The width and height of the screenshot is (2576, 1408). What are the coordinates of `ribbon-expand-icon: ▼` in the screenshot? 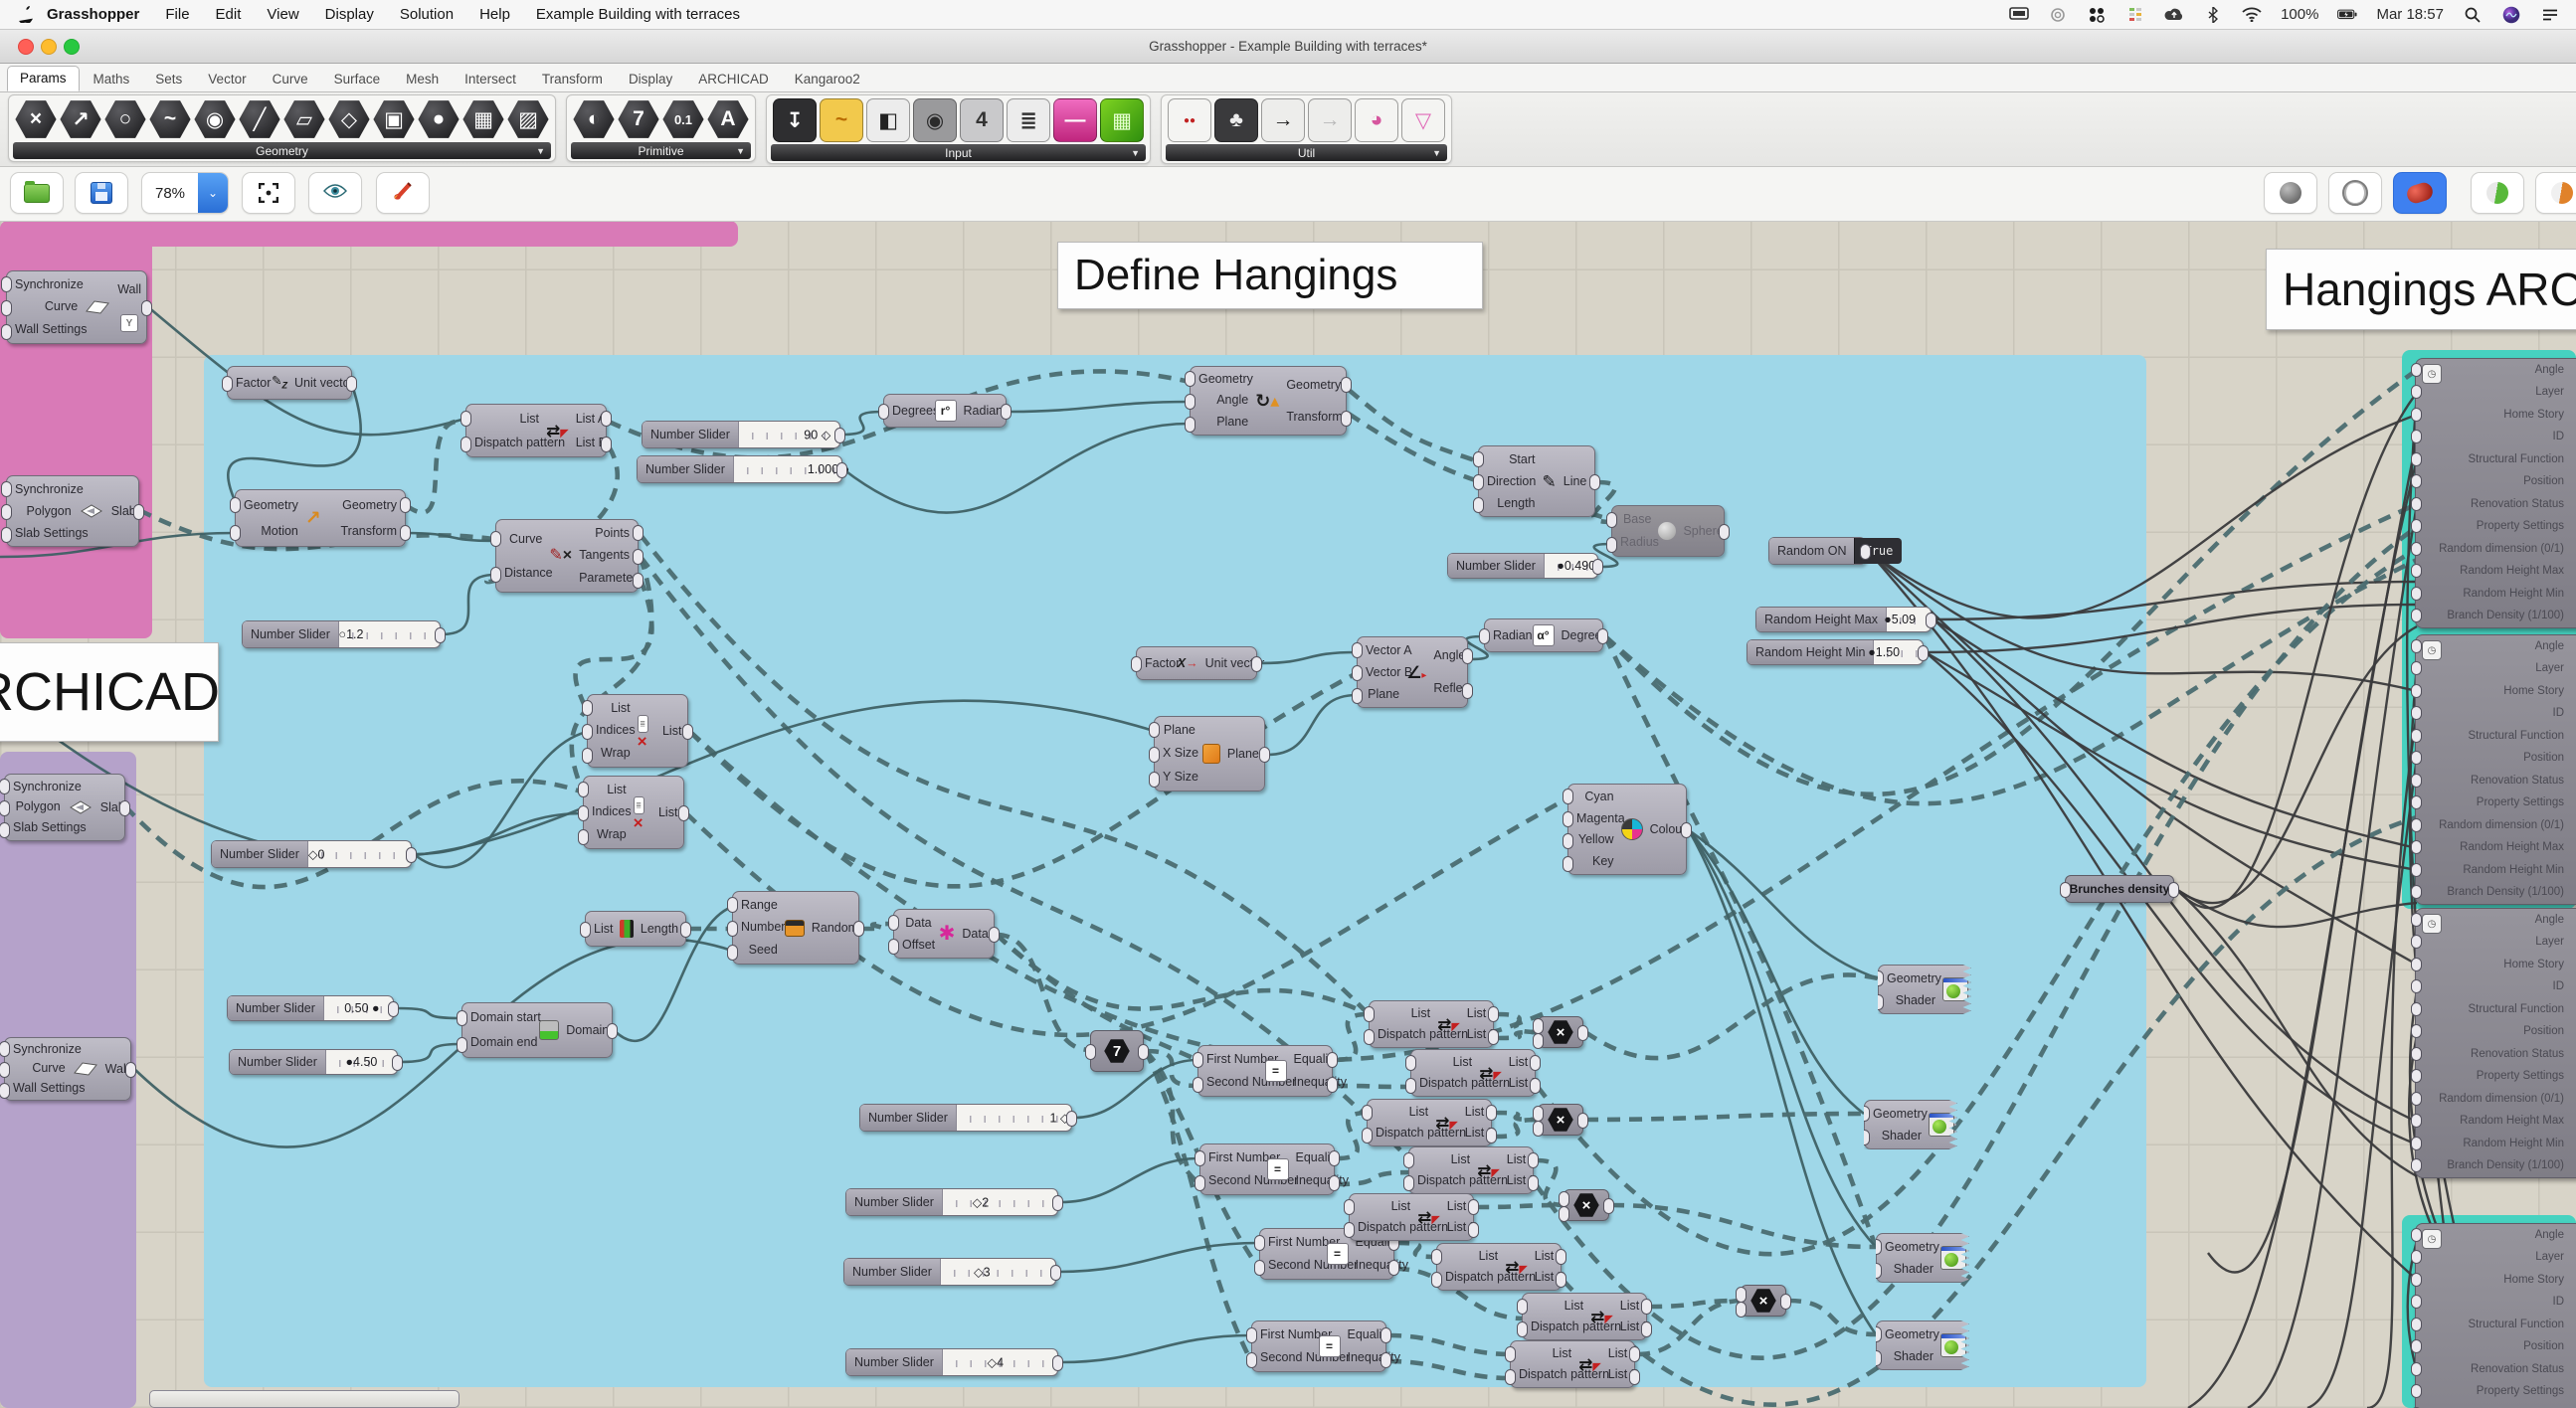 It's located at (1135, 153).